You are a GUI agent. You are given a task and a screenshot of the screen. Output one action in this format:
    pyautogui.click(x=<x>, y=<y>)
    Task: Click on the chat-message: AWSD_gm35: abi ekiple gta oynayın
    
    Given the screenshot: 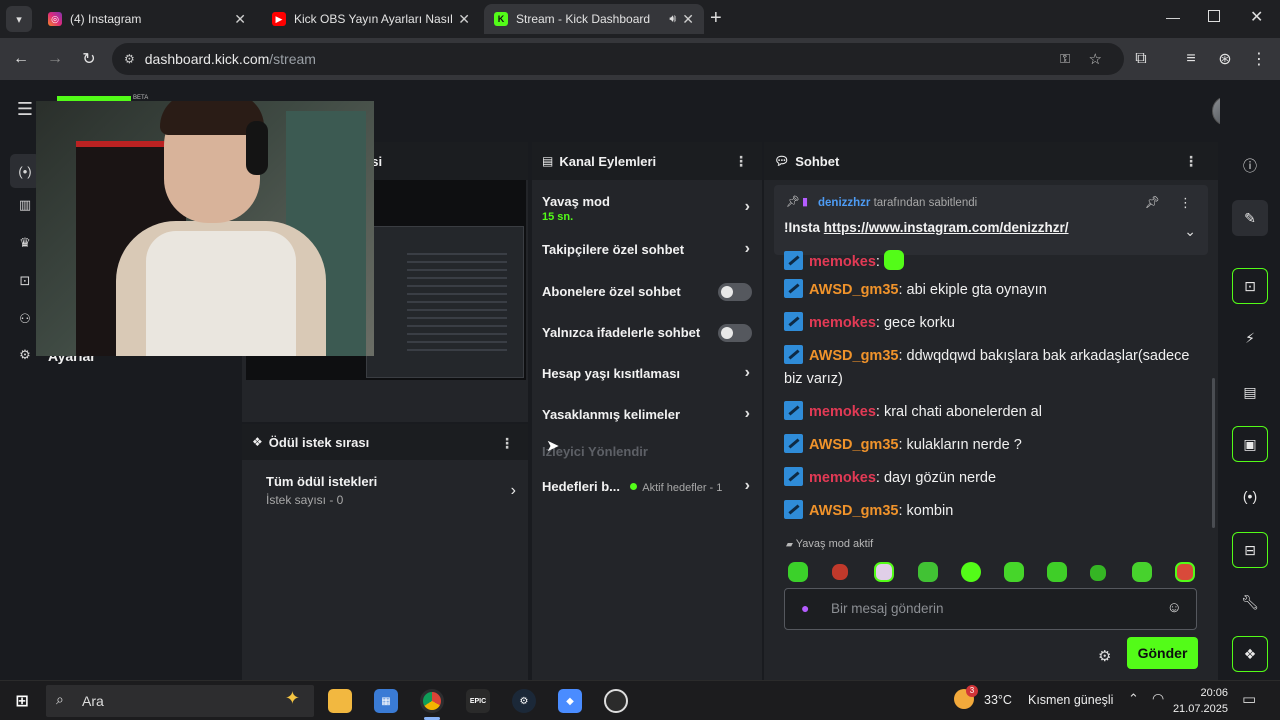 What is the action you would take?
    pyautogui.click(x=989, y=290)
    